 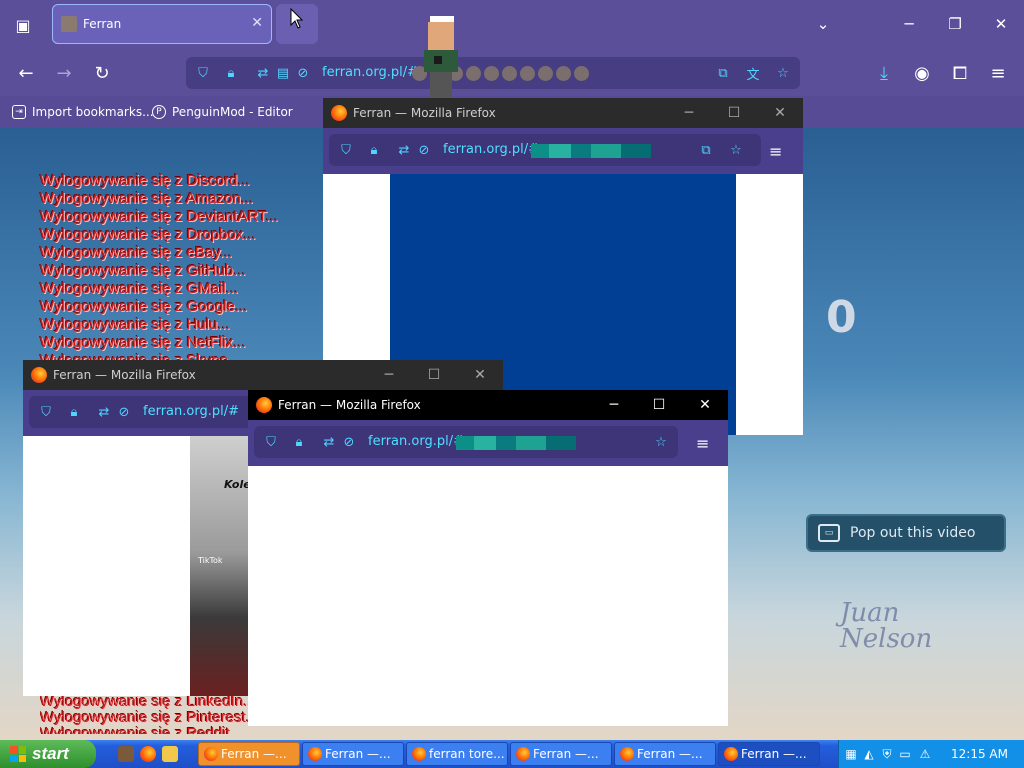 What do you see at coordinates (979, 754) in the screenshot?
I see `clock: 12:15 AM` at bounding box center [979, 754].